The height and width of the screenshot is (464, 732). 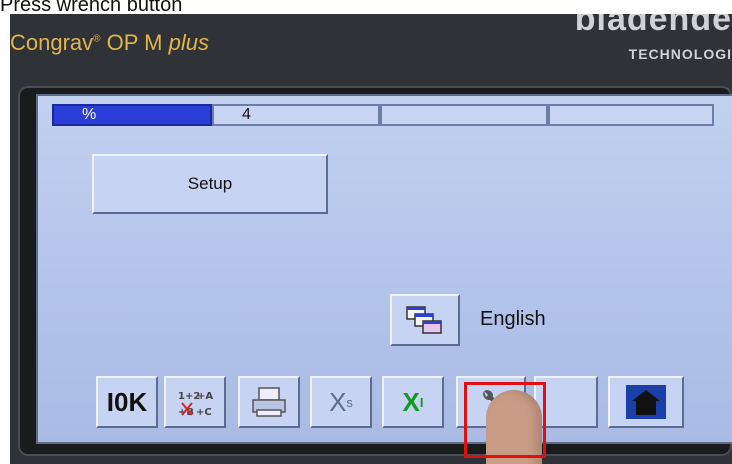 I want to click on tab-4: 4, so click(x=296, y=115).